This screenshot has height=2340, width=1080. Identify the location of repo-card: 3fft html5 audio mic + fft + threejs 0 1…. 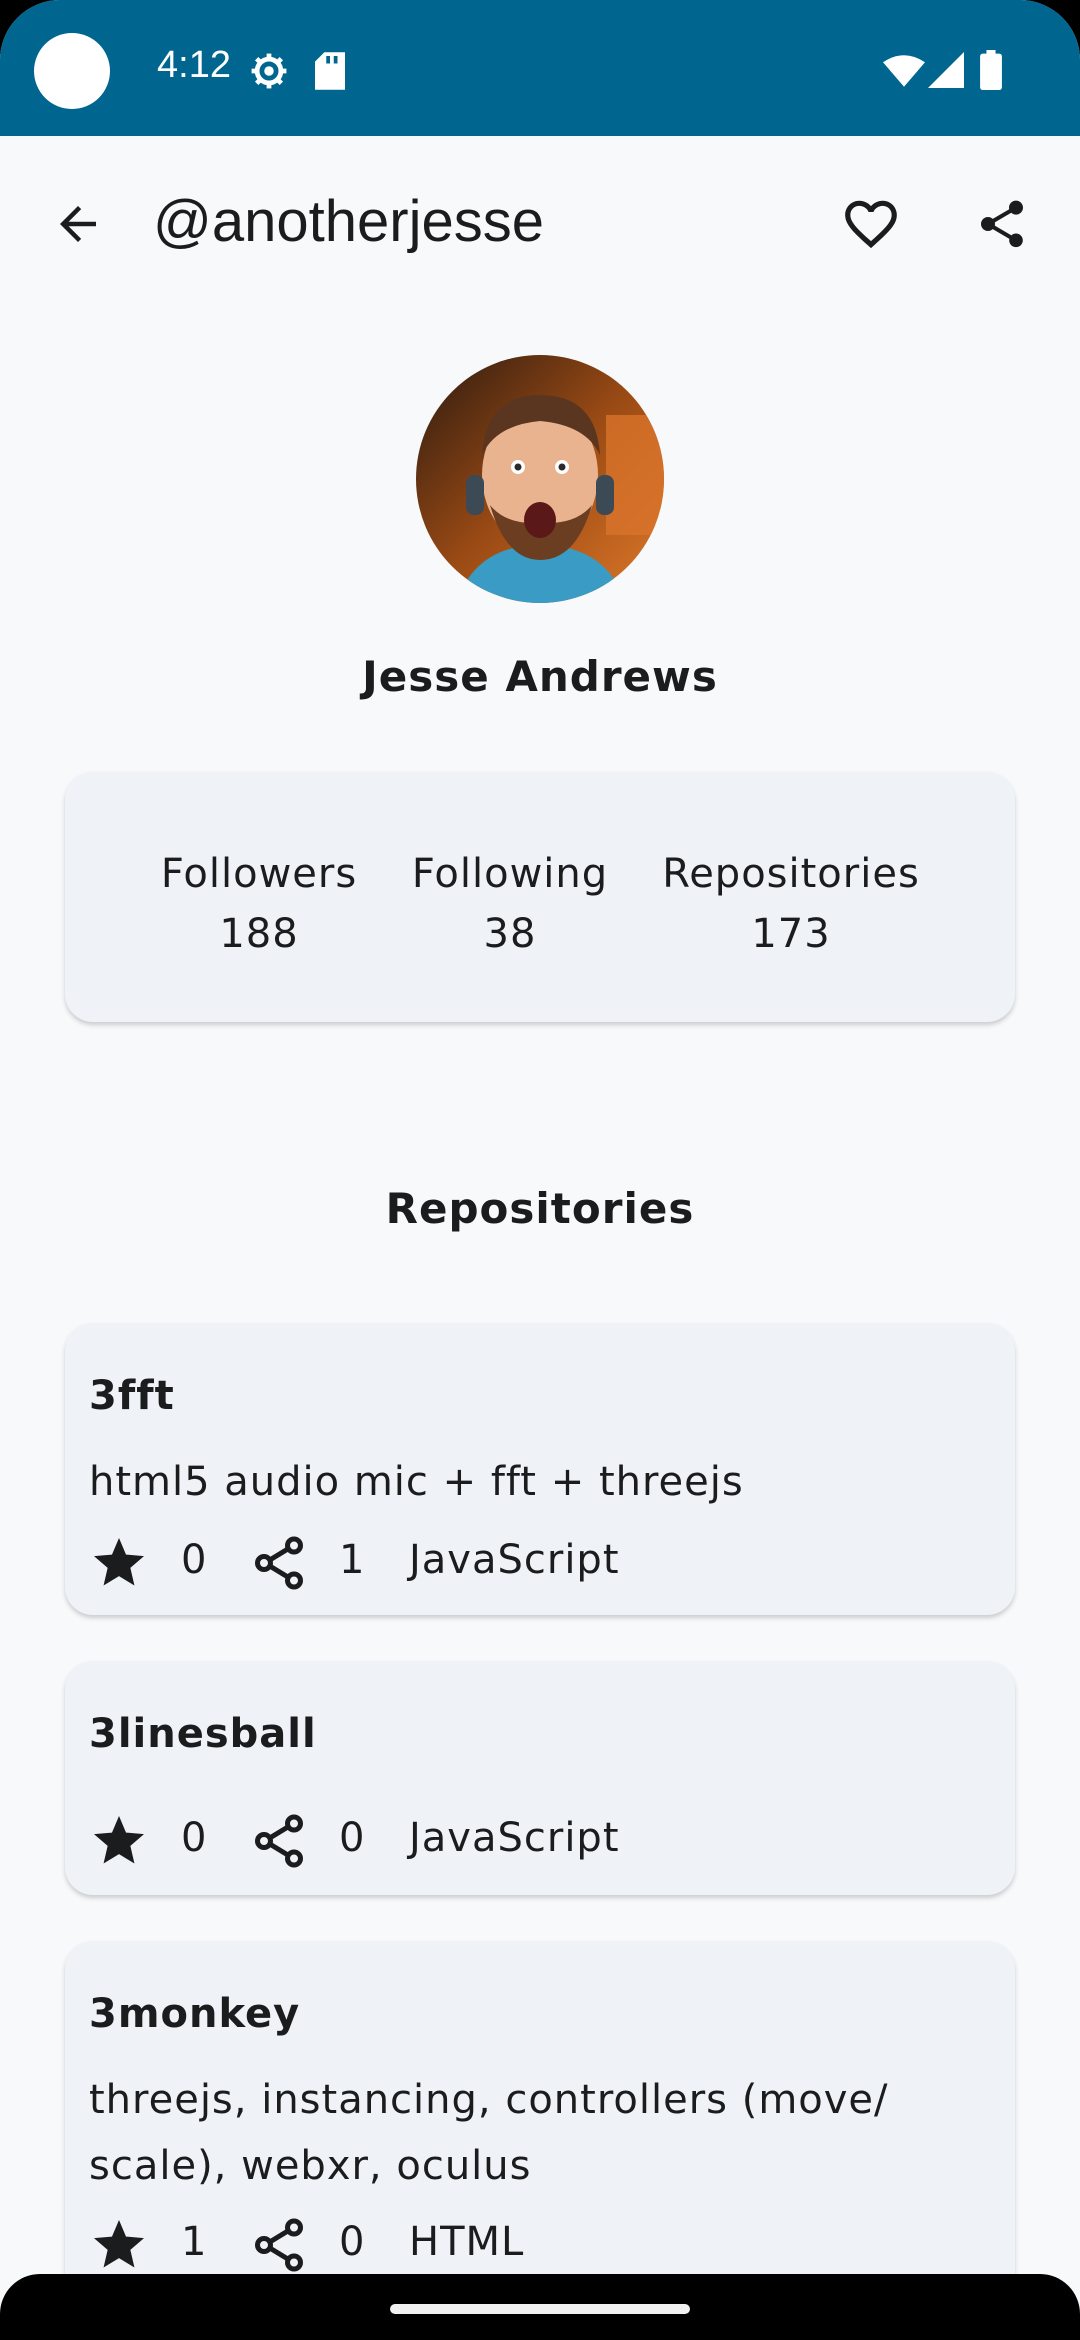
(540, 1469).